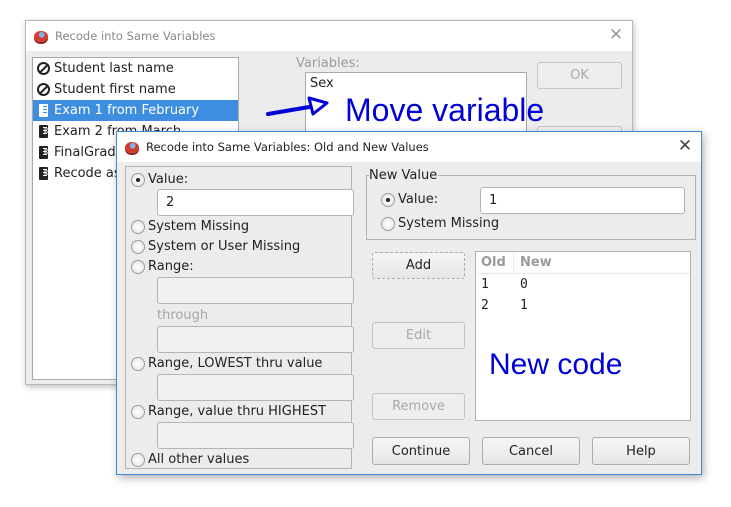  What do you see at coordinates (199, 459) in the screenshot?
I see `all-other-values-label: All other values` at bounding box center [199, 459].